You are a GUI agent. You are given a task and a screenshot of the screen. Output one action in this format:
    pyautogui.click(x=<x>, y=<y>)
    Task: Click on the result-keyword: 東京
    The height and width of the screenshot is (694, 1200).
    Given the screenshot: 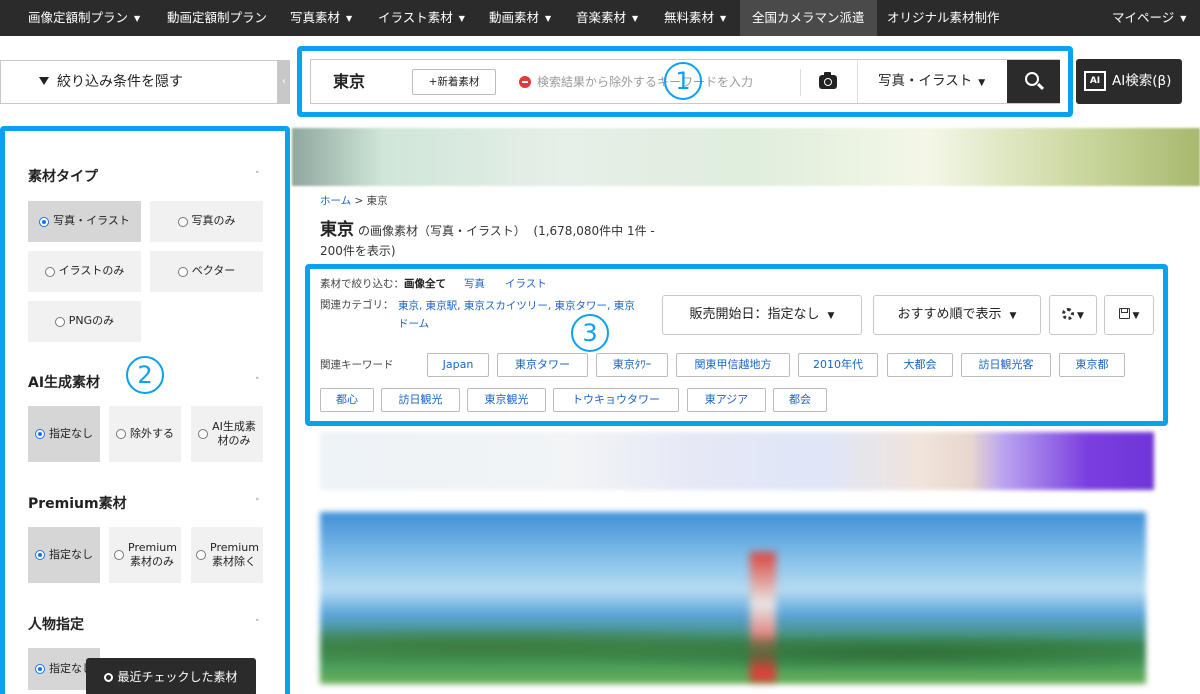 What is the action you would take?
    pyautogui.click(x=337, y=230)
    